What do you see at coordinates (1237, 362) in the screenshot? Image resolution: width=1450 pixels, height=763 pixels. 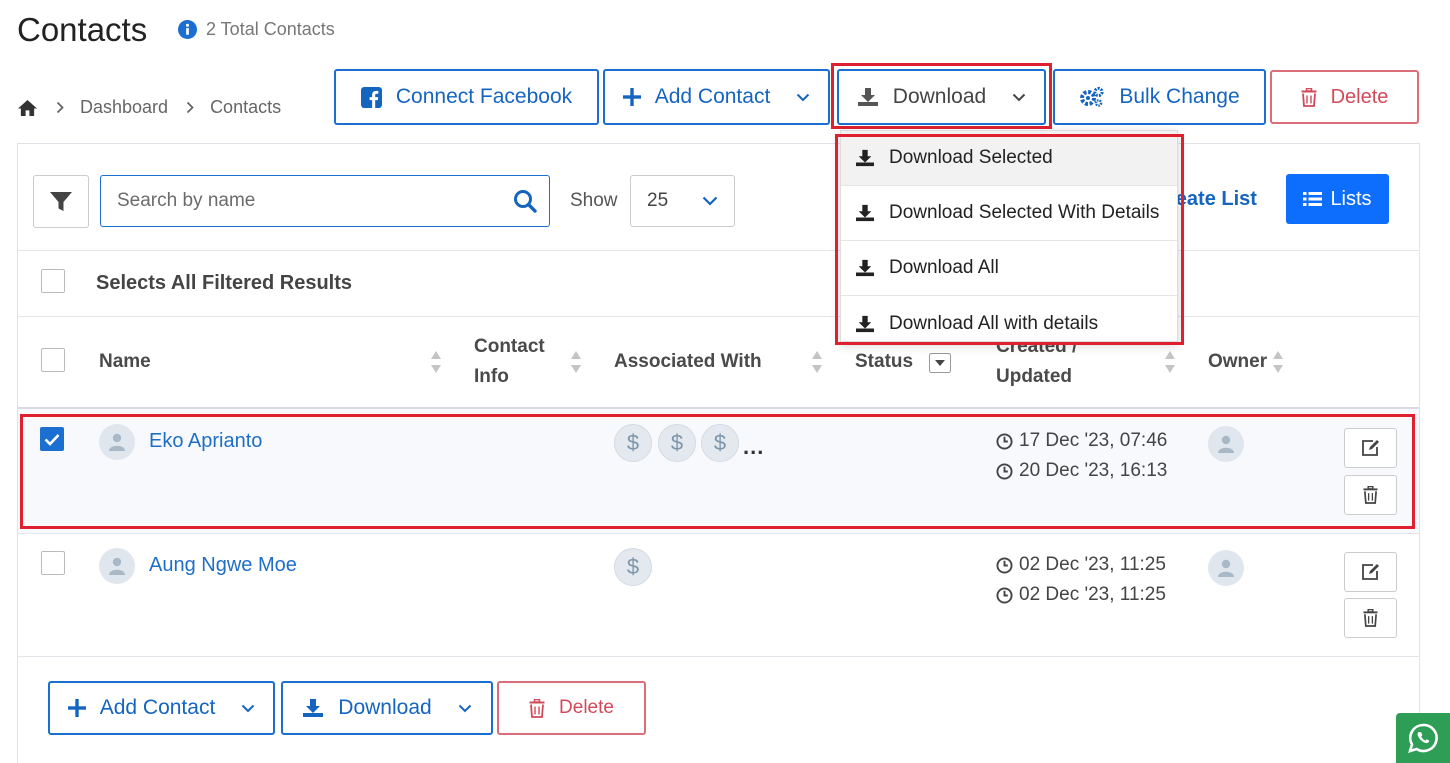 I see `column-header-owner: Owner` at bounding box center [1237, 362].